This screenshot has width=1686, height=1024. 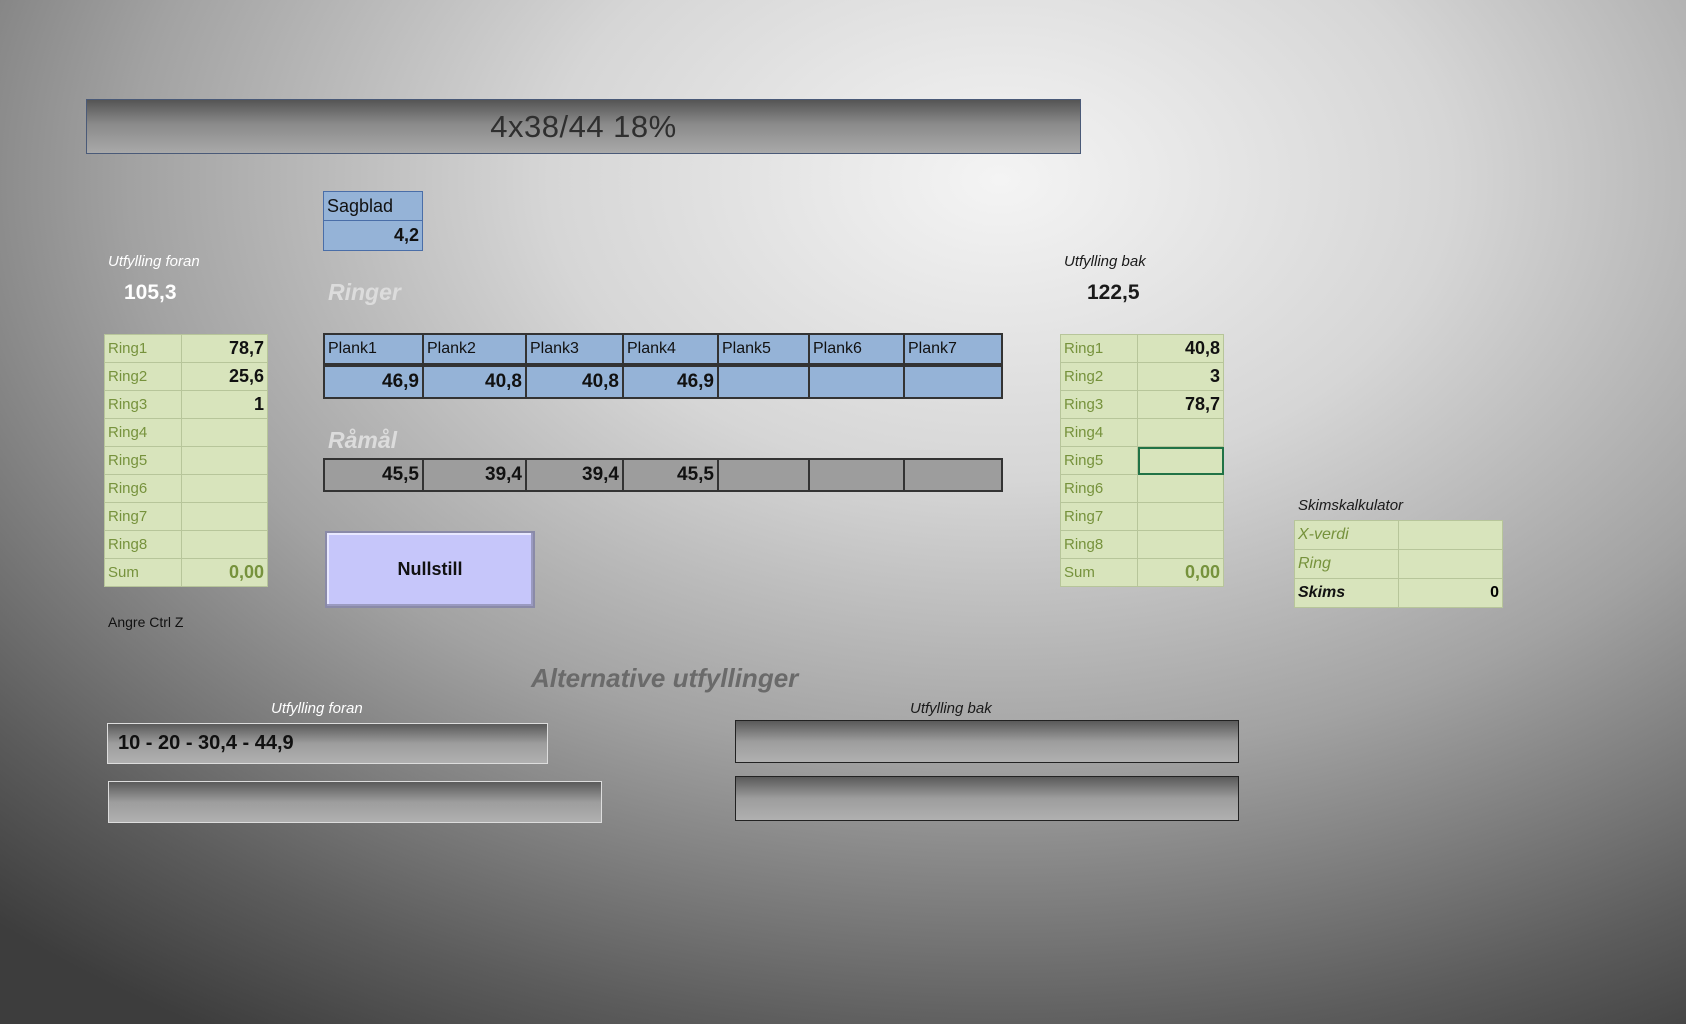 I want to click on plank-value-row: 46,9 40,8 40,8 46,9, so click(x=663, y=382).